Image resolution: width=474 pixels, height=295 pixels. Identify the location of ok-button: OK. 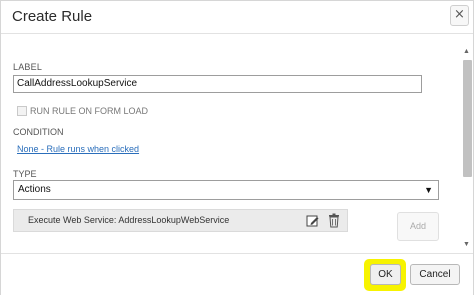
(385, 274).